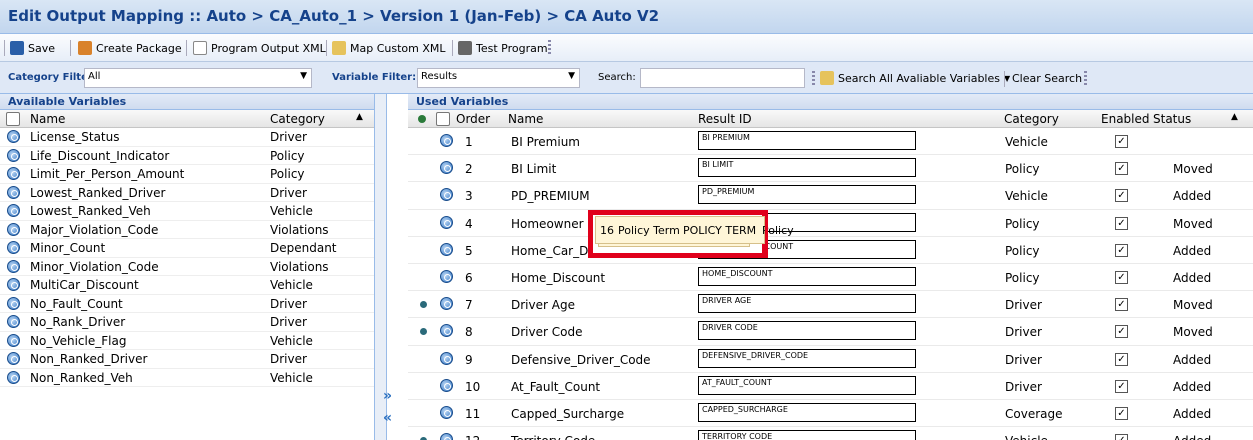 The image size is (1253, 440). I want to click on variable-name: License_Status, so click(75, 137).